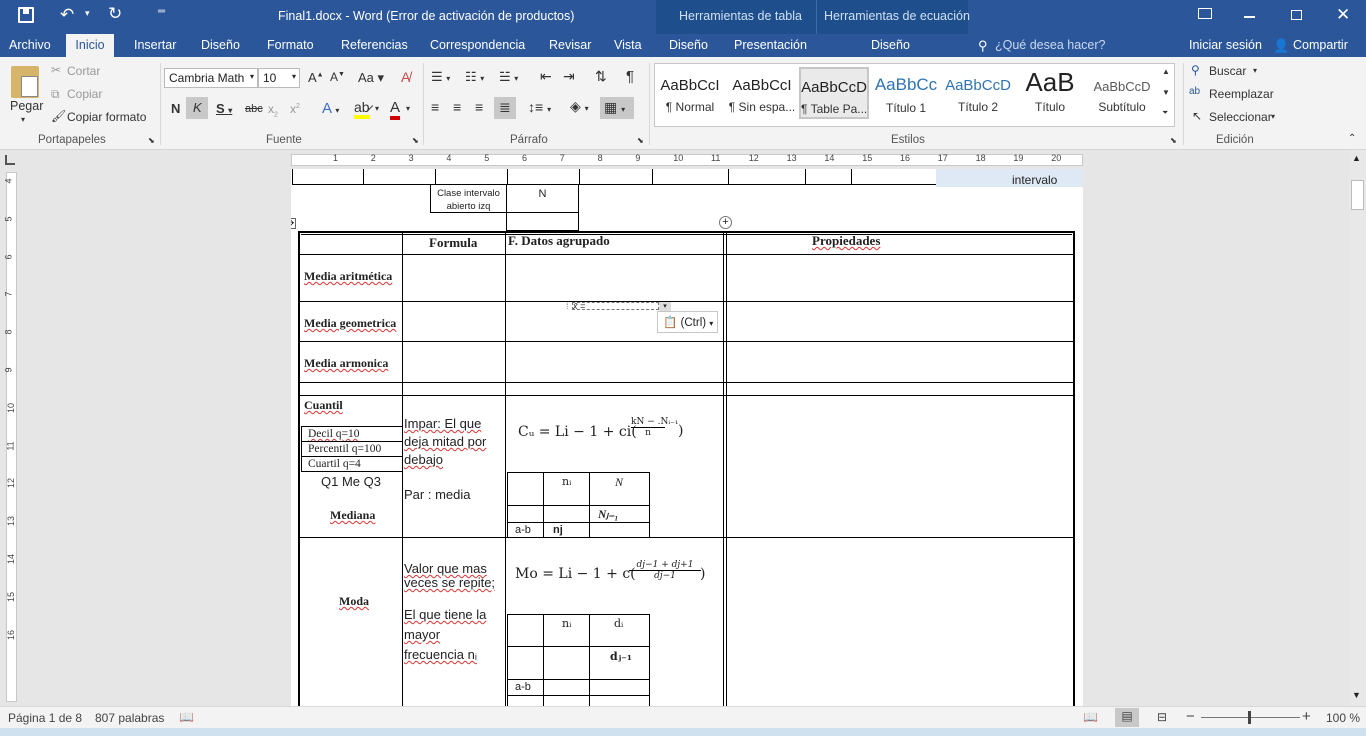 Image resolution: width=1366 pixels, height=736 pixels. What do you see at coordinates (508, 77) in the screenshot?
I see `multilevel-list-icon: ☱ ▾` at bounding box center [508, 77].